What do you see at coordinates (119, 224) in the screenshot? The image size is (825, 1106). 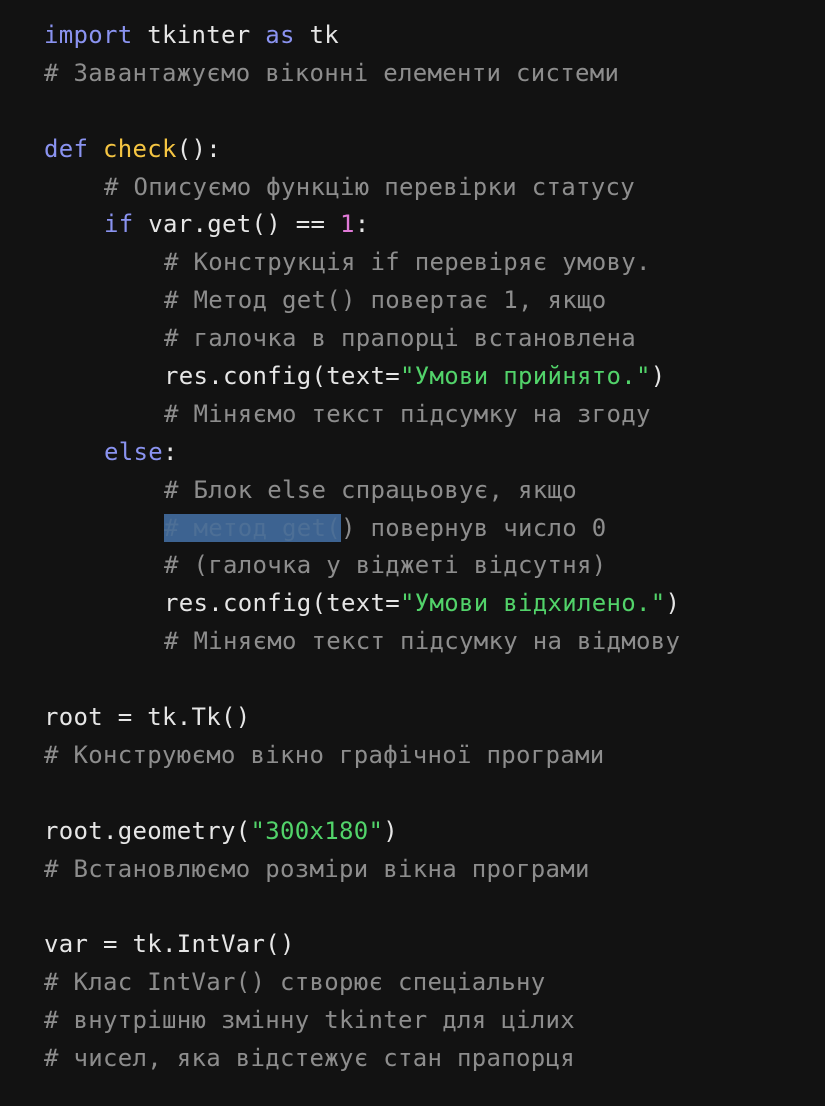 I see `keyword-if: if` at bounding box center [119, 224].